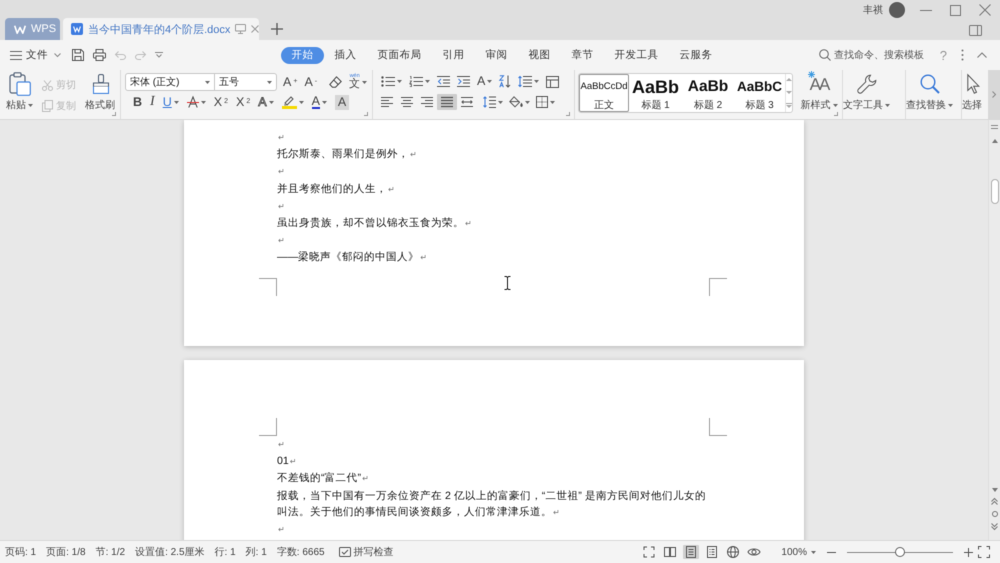 The width and height of the screenshot is (1000, 563). What do you see at coordinates (16, 55) in the screenshot?
I see `menu-icon` at bounding box center [16, 55].